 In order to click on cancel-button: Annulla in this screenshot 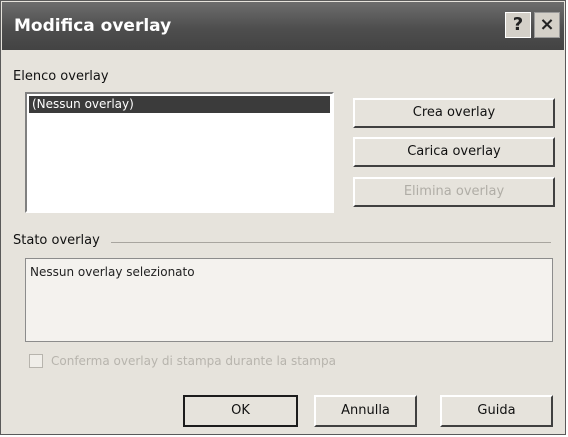, I will do `click(365, 411)`.